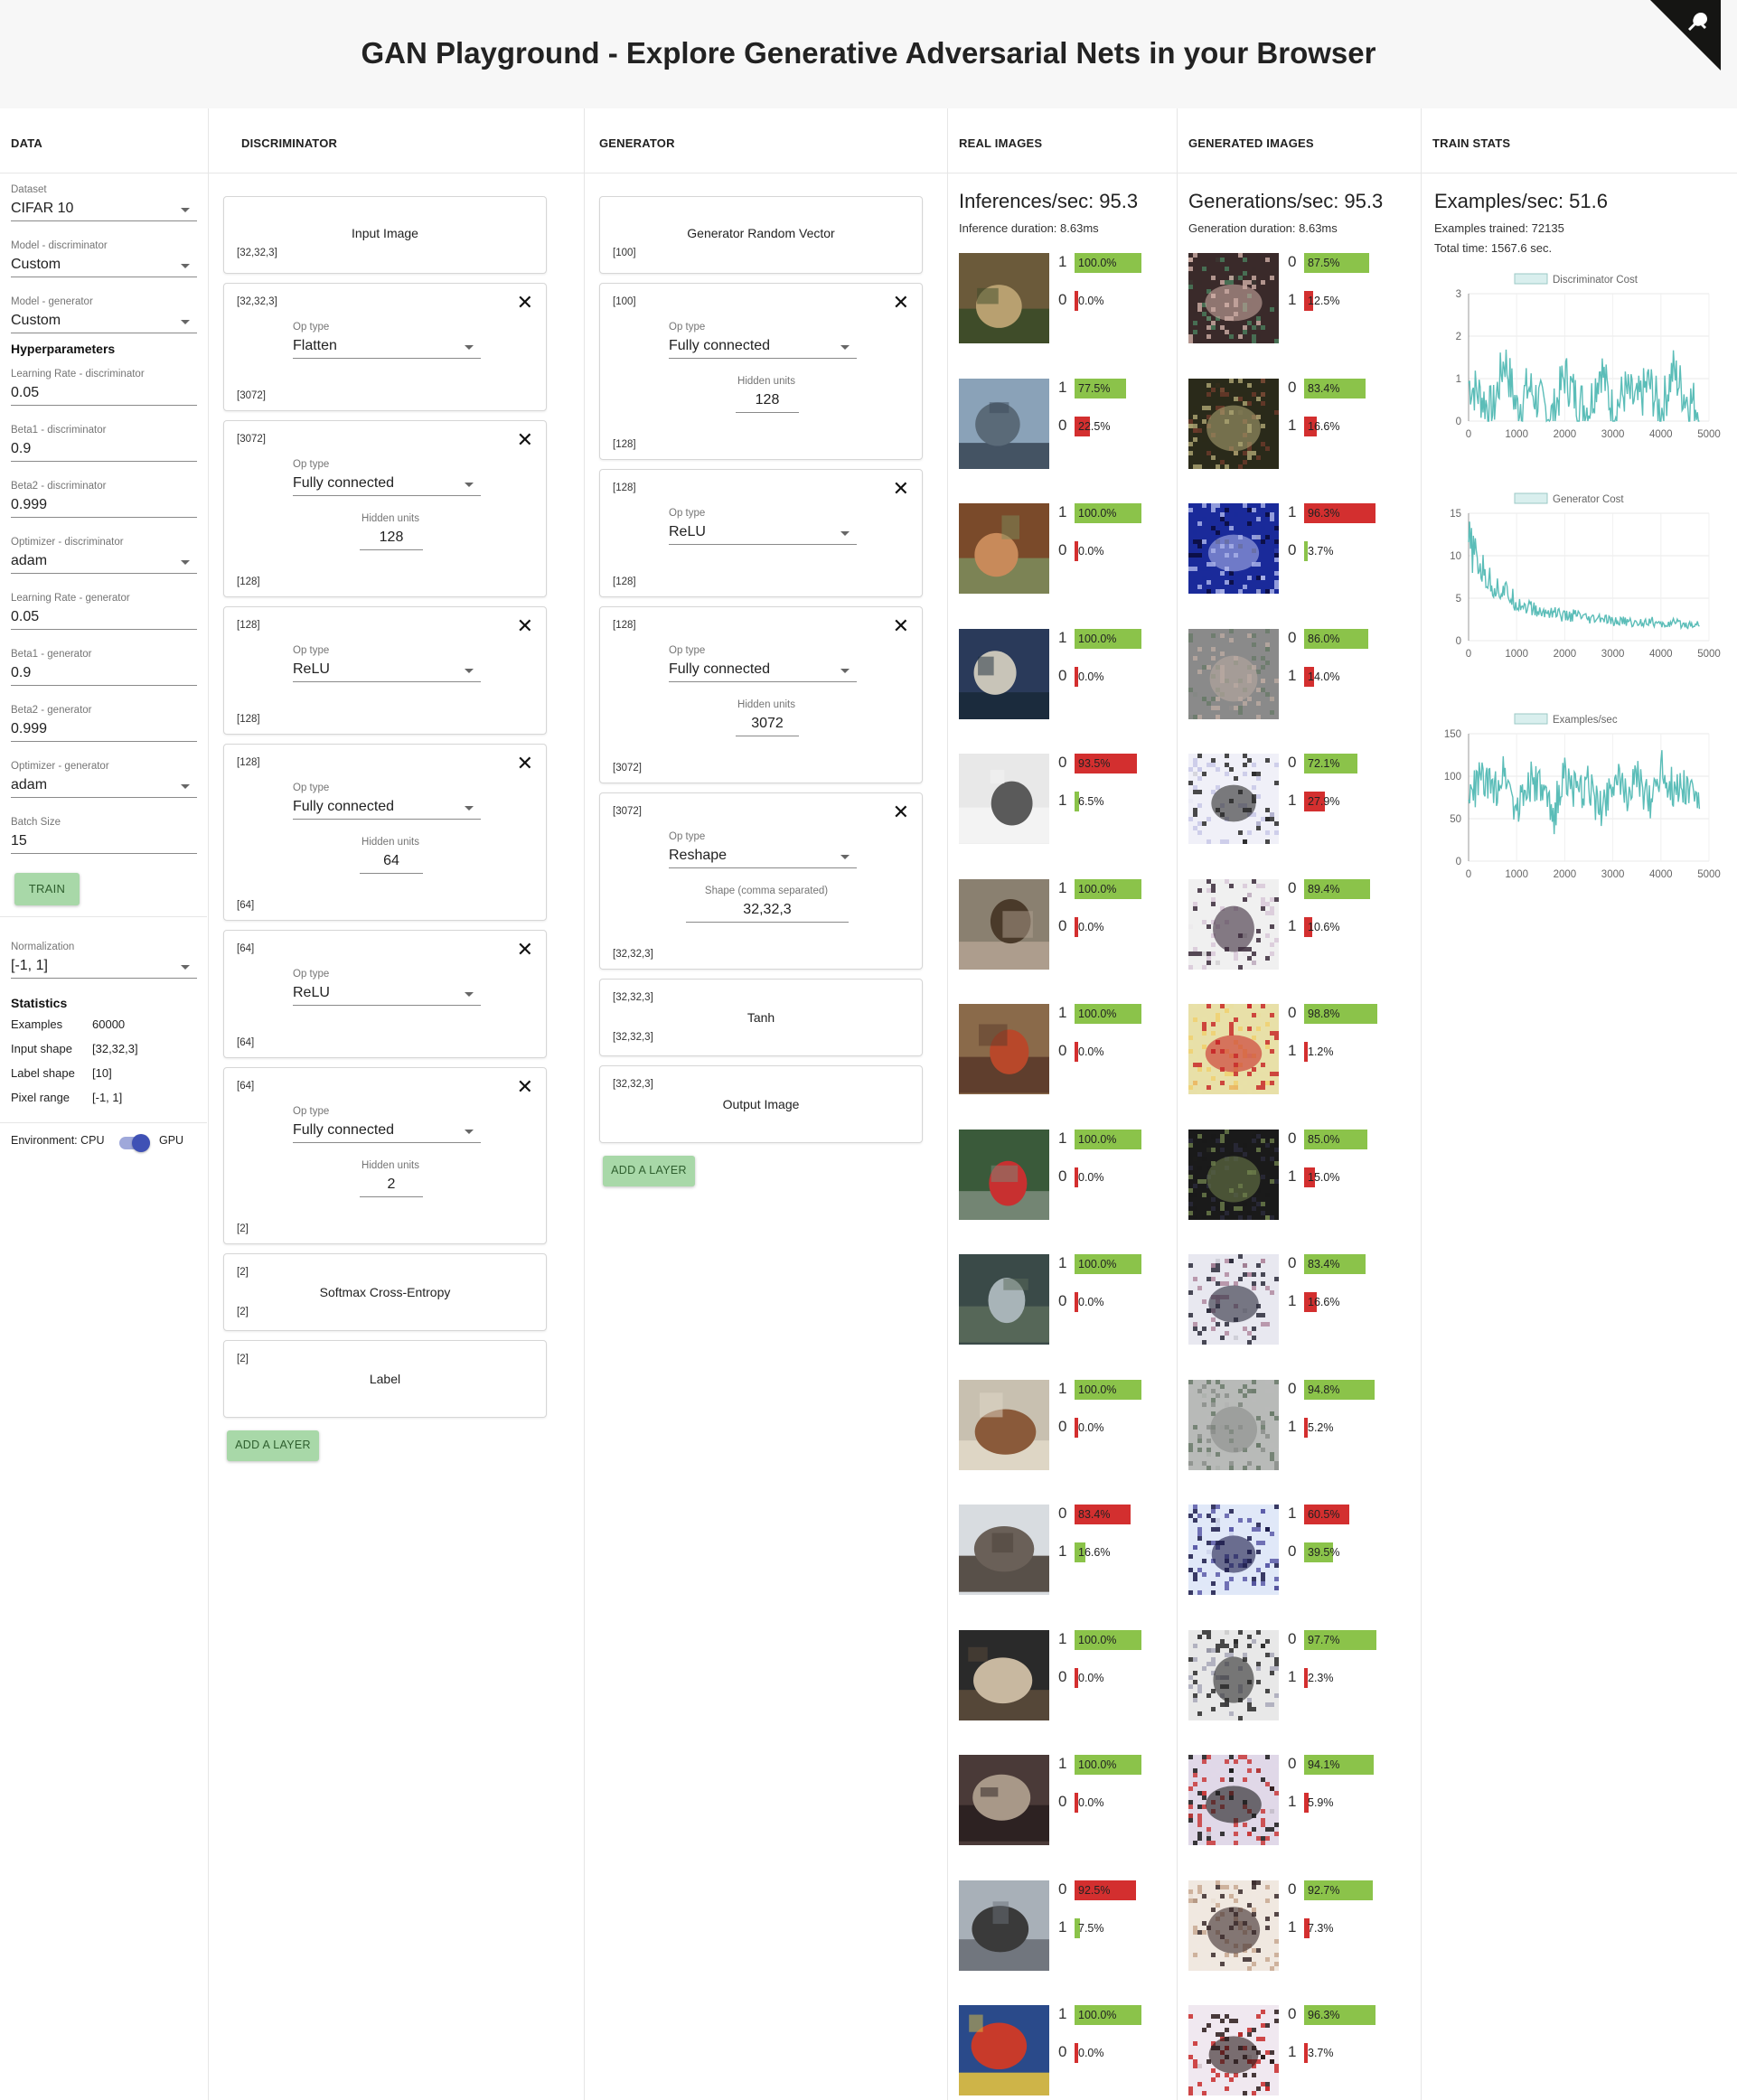 The image size is (1737, 2100). Describe the element at coordinates (392, 861) in the screenshot. I see `discriminator-hidden-units-input: 64` at that location.